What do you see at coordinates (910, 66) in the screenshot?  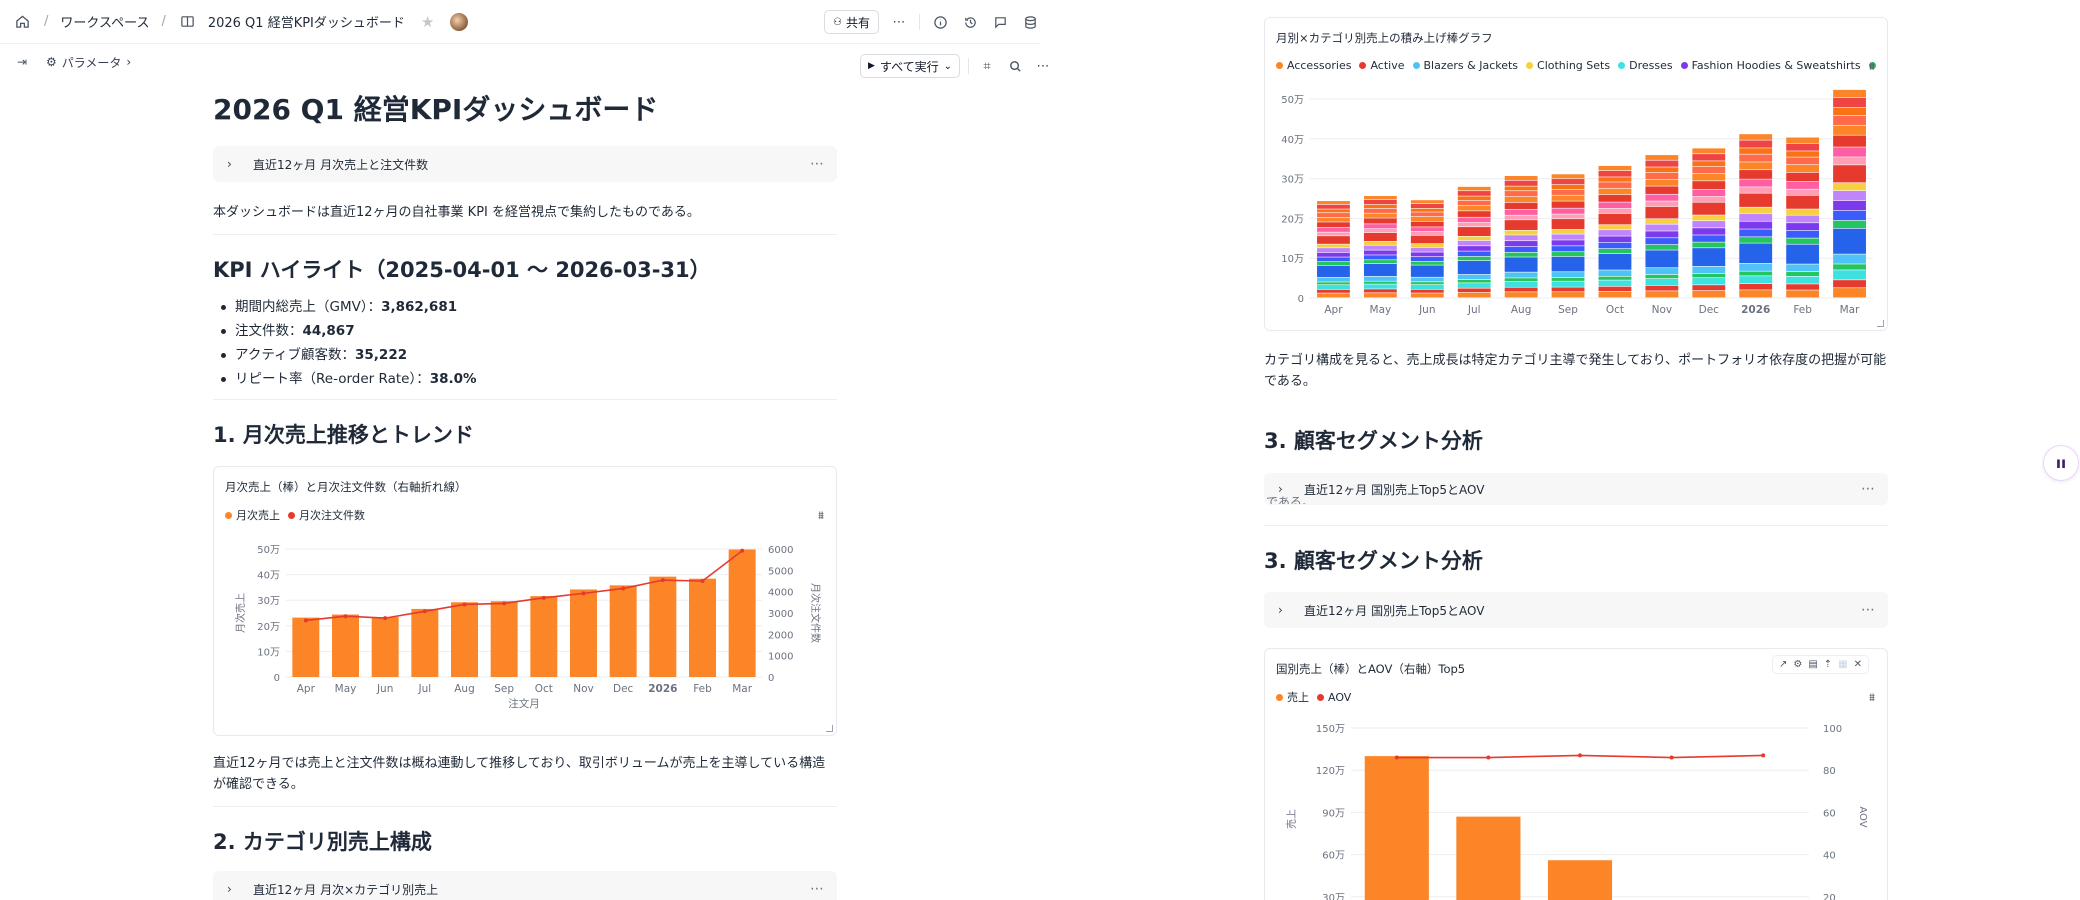 I see `run-all-button: ▶ すべて実行 ⌄` at bounding box center [910, 66].